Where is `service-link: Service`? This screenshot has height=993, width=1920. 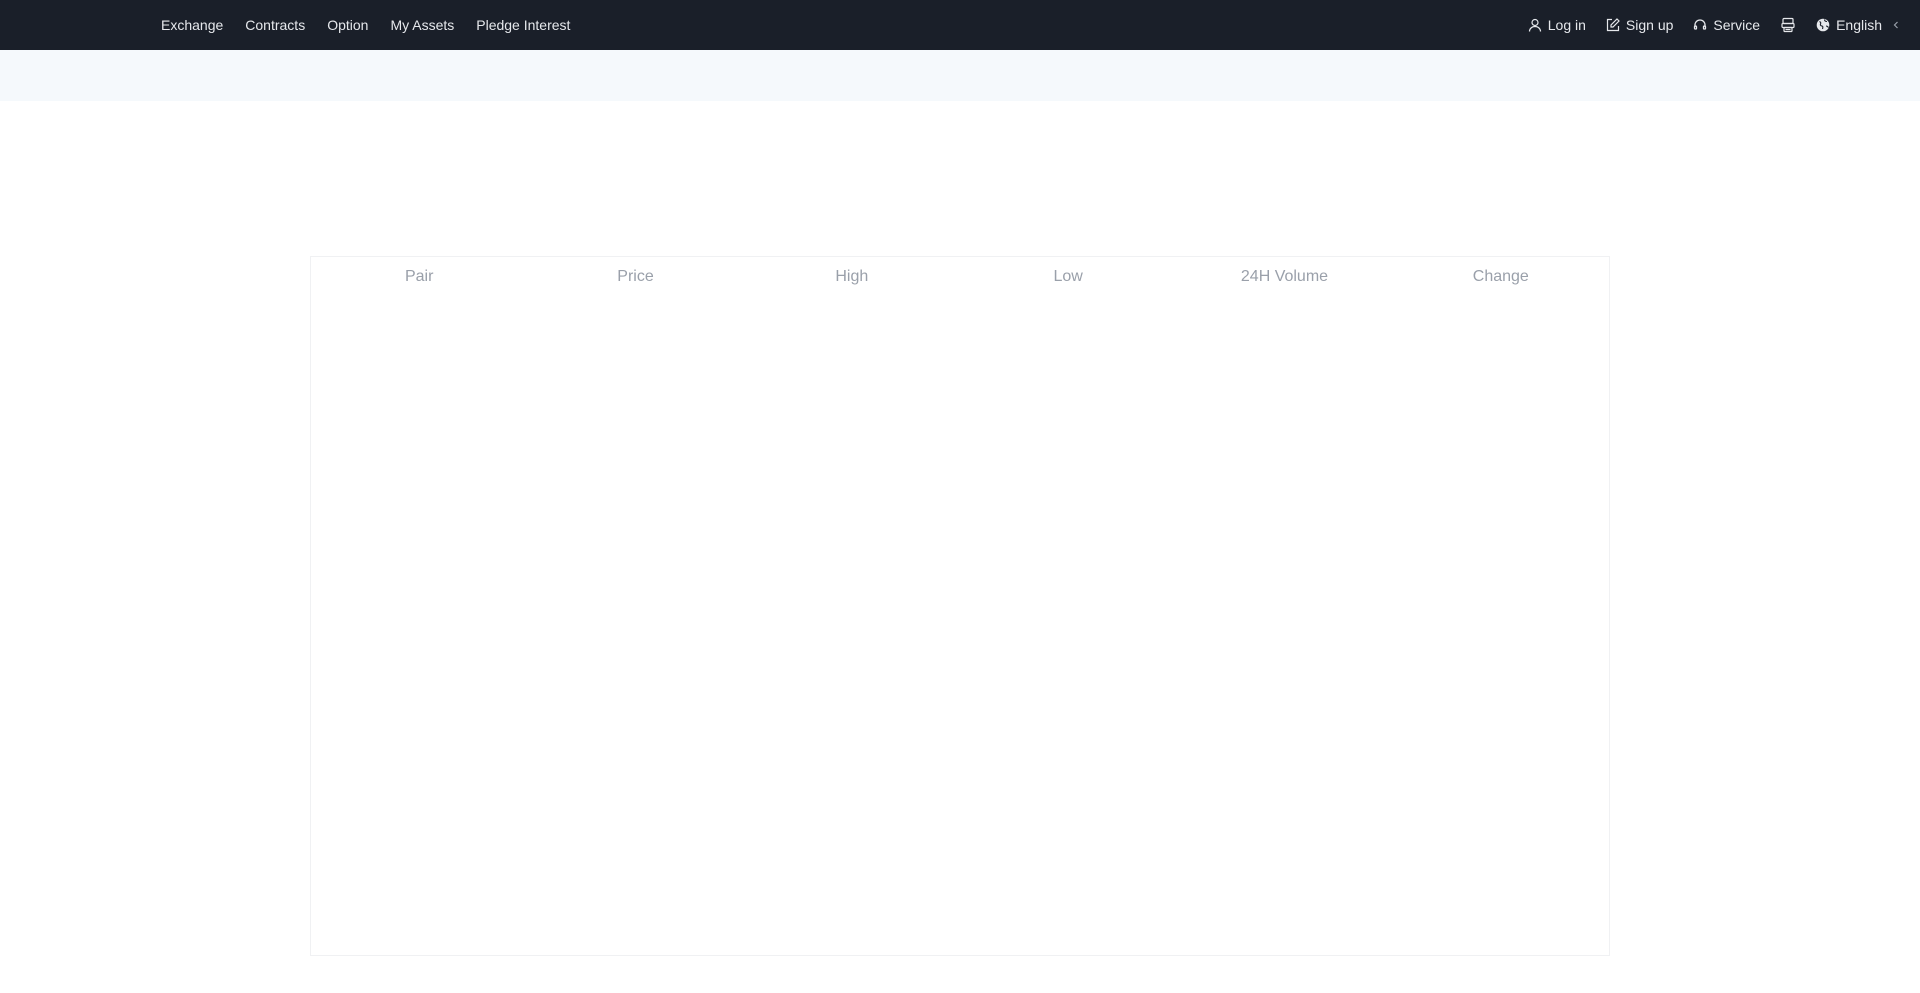 service-link: Service is located at coordinates (1726, 25).